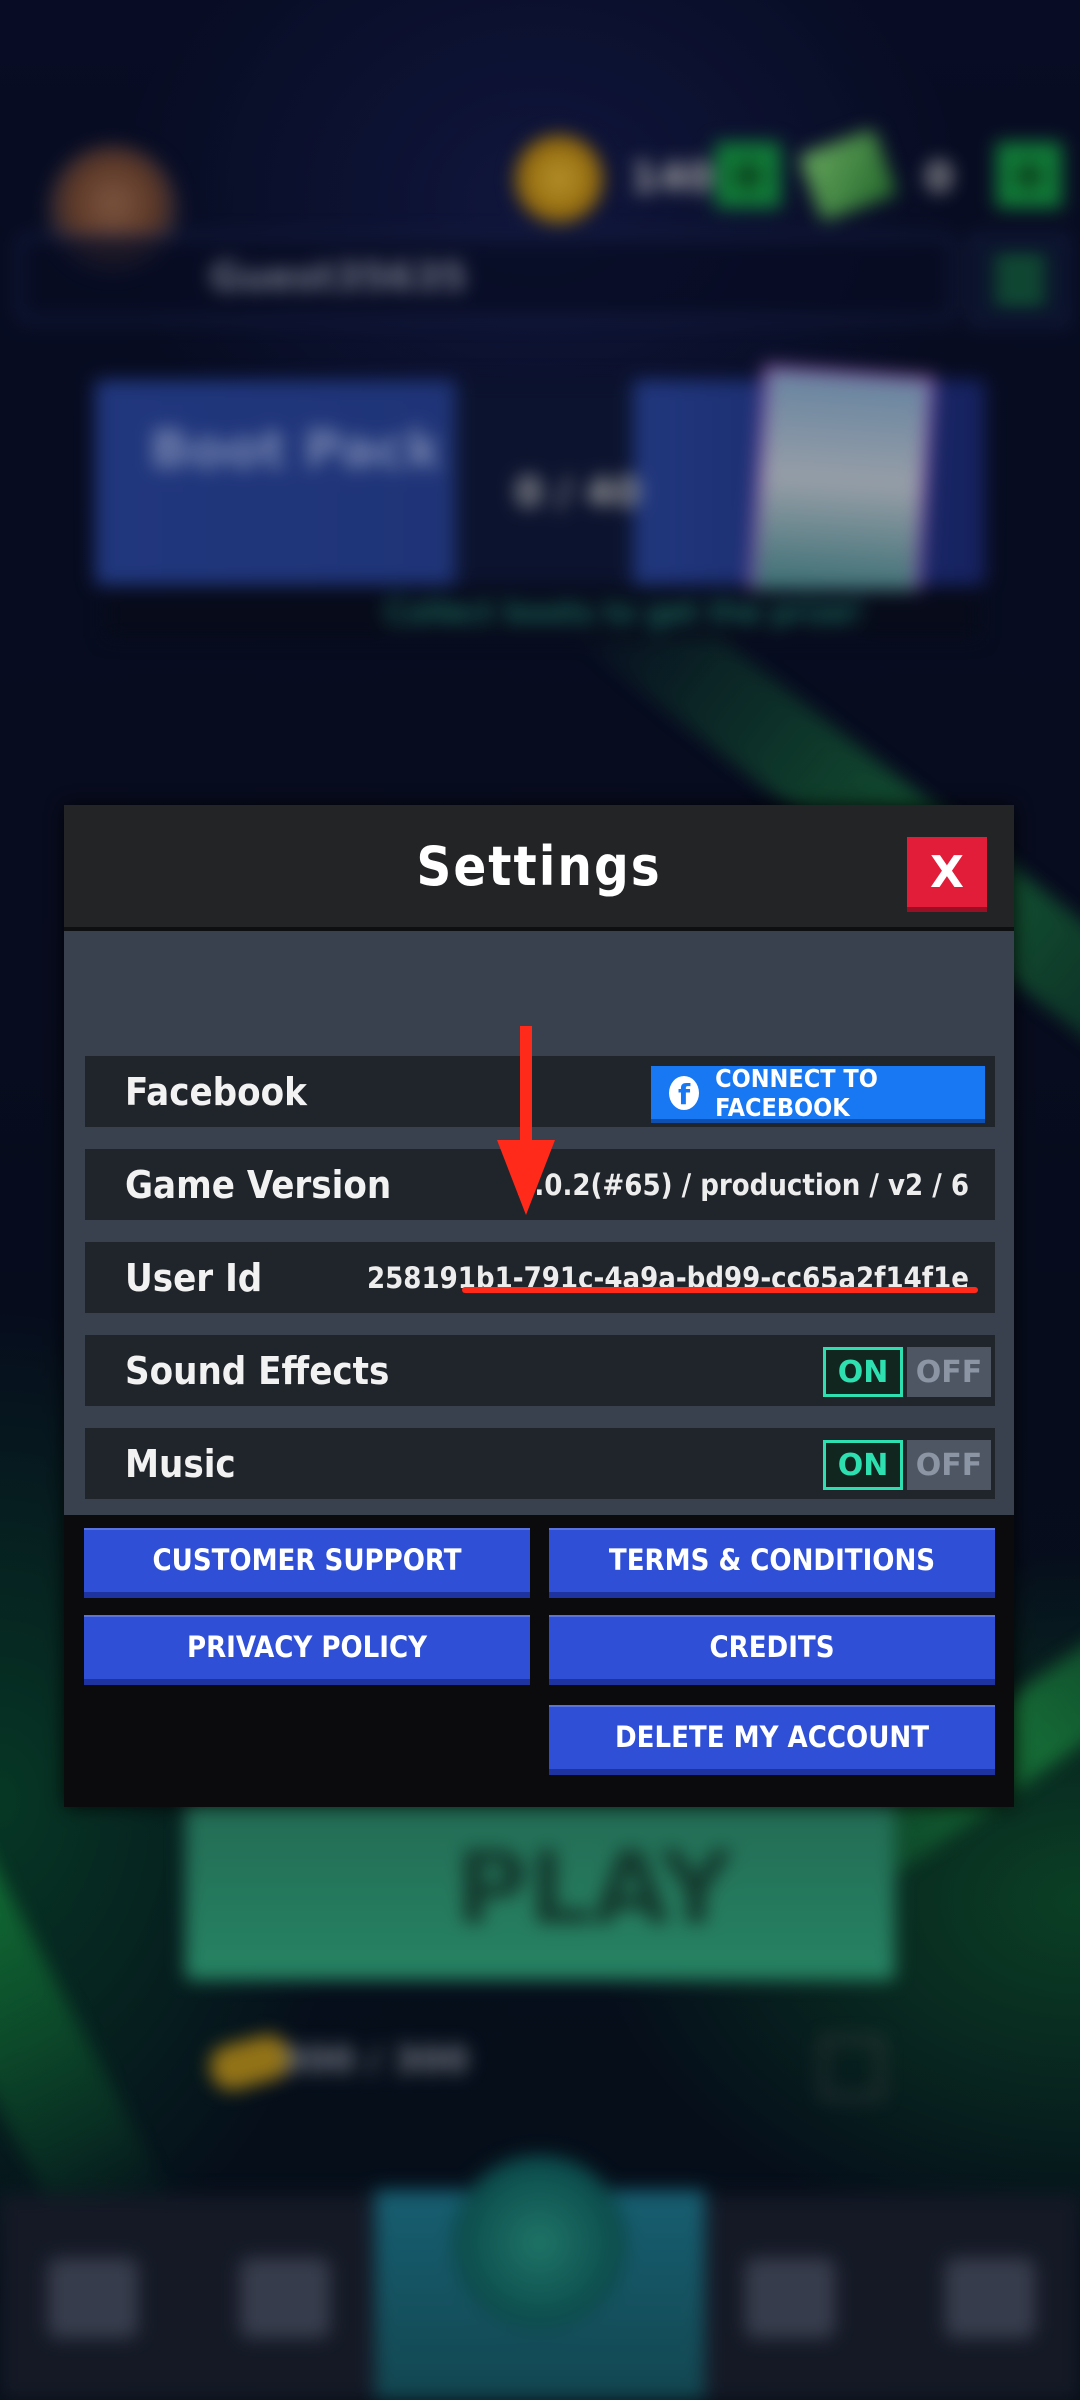  I want to click on music-label: Music, so click(180, 1463).